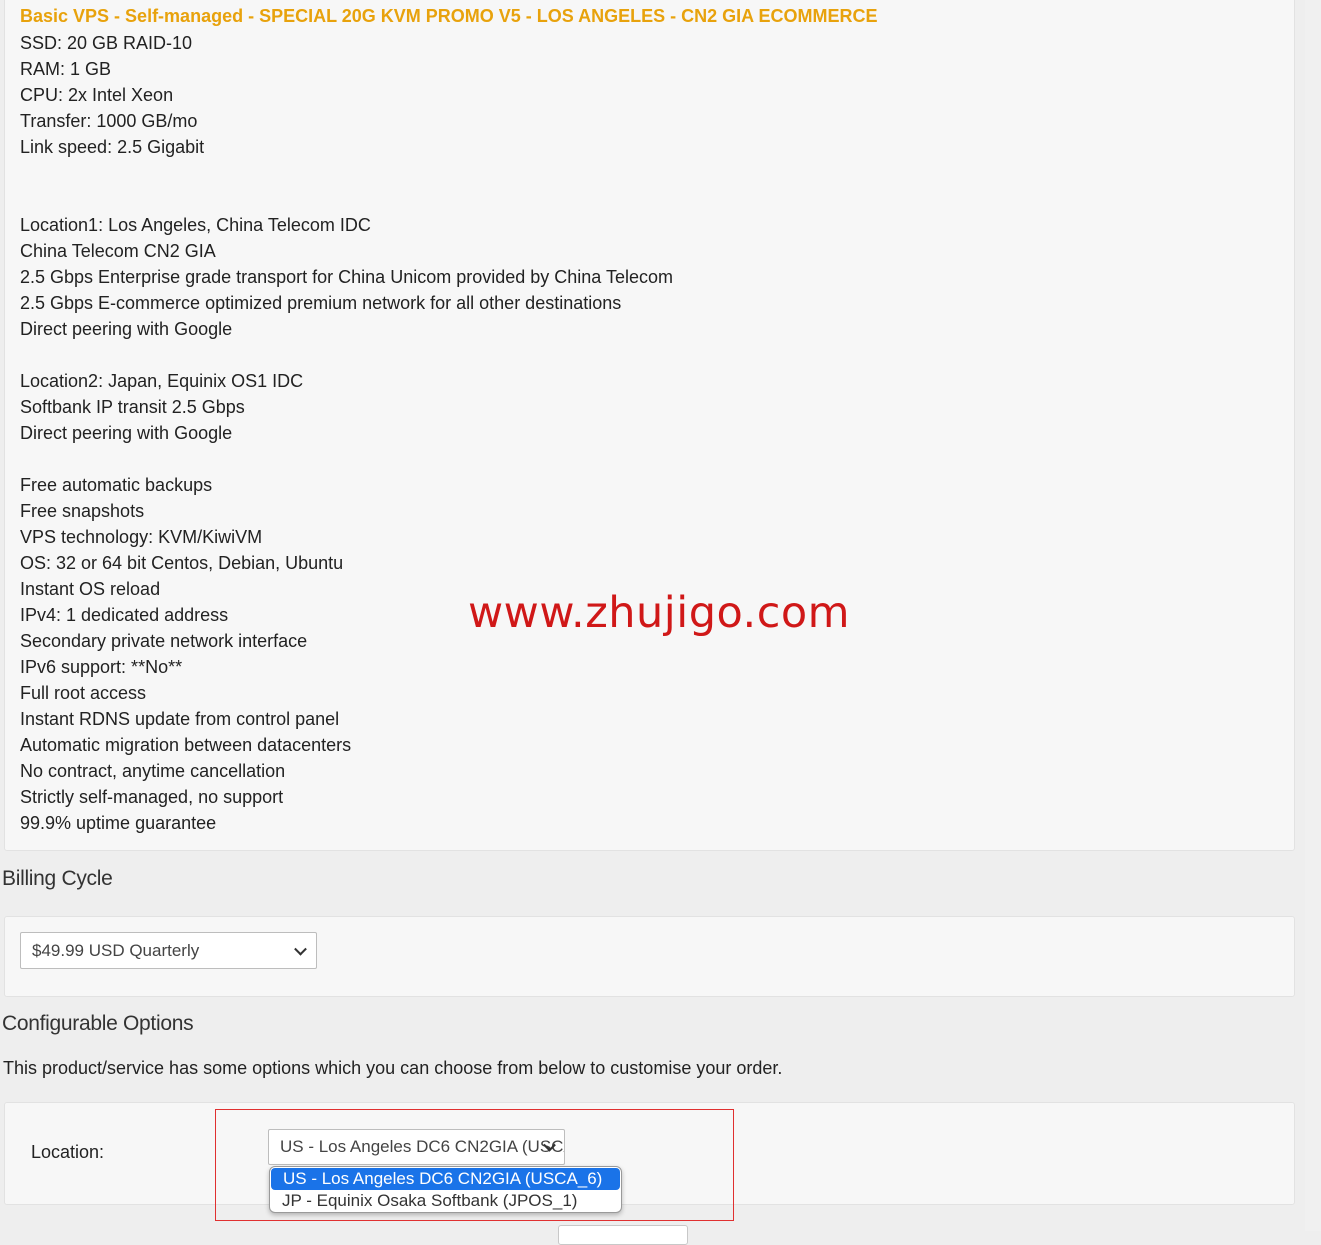 This screenshot has width=1321, height=1245. I want to click on page-scrollbar-track, so click(1313, 615).